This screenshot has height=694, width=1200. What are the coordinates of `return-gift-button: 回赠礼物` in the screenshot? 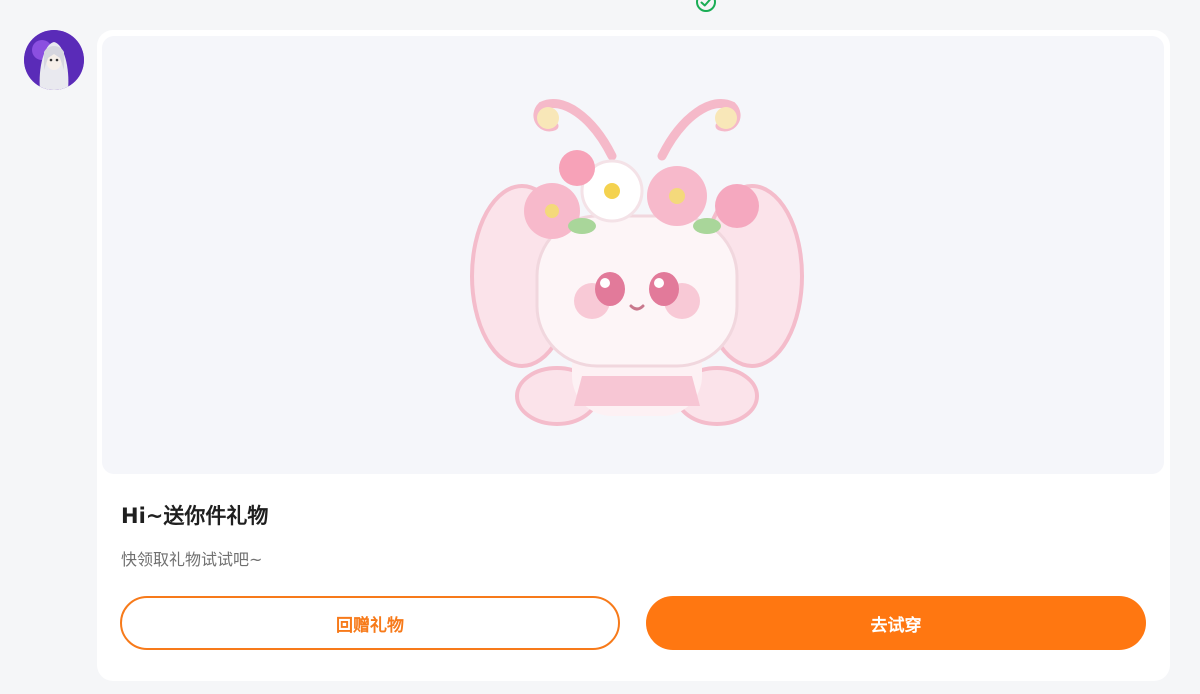 It's located at (370, 623).